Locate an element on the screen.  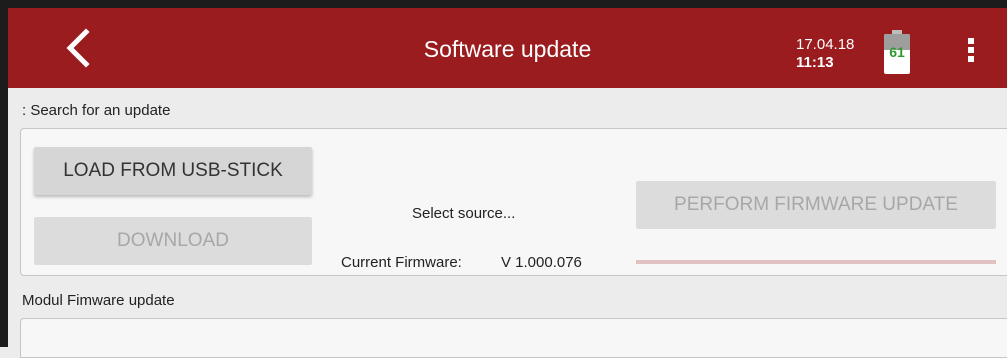
current-firmware-value: V 1.000.076 is located at coordinates (541, 262).